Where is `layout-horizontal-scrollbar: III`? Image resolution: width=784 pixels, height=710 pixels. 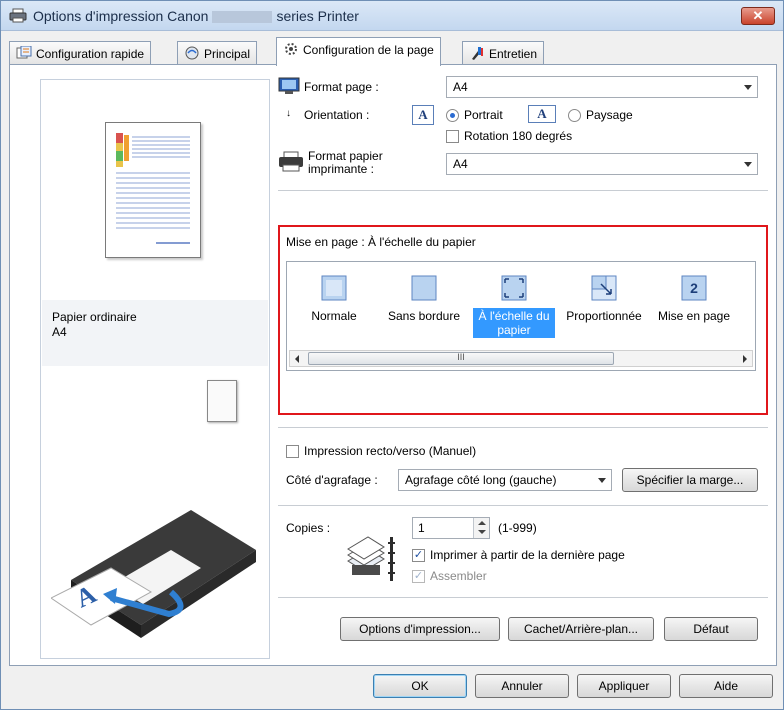 layout-horizontal-scrollbar: III is located at coordinates (521, 358).